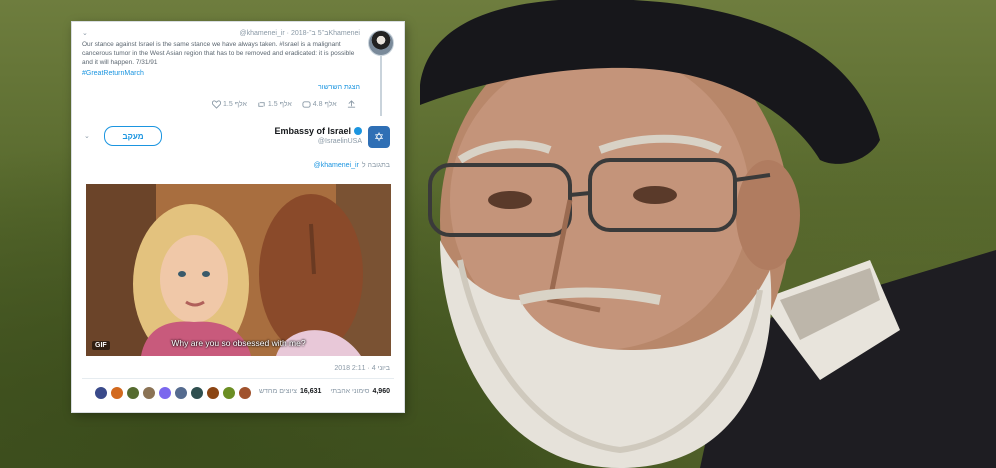 The image size is (996, 468). Describe the element at coordinates (238, 378) in the screenshot. I see `divider` at that location.